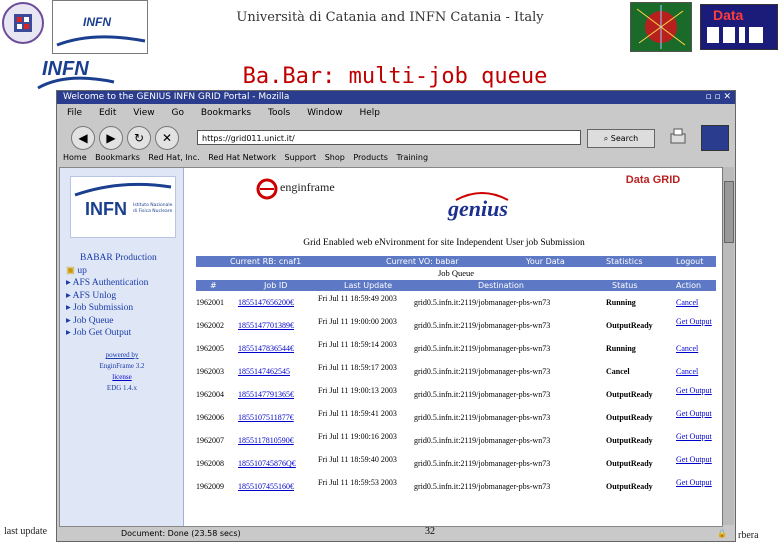  I want to click on col-number: #, so click(213, 285).